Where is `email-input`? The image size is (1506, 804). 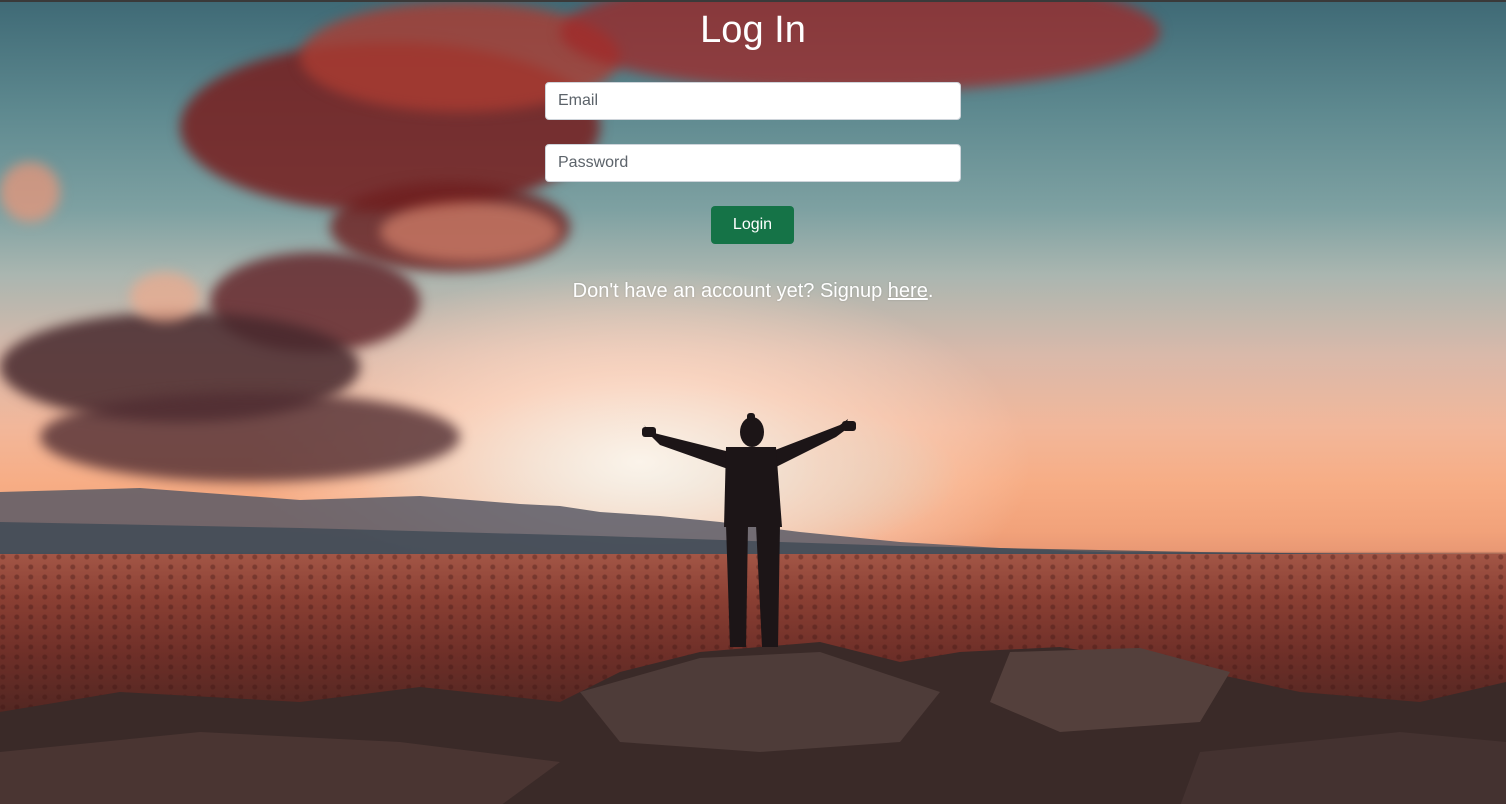 email-input is located at coordinates (753, 101).